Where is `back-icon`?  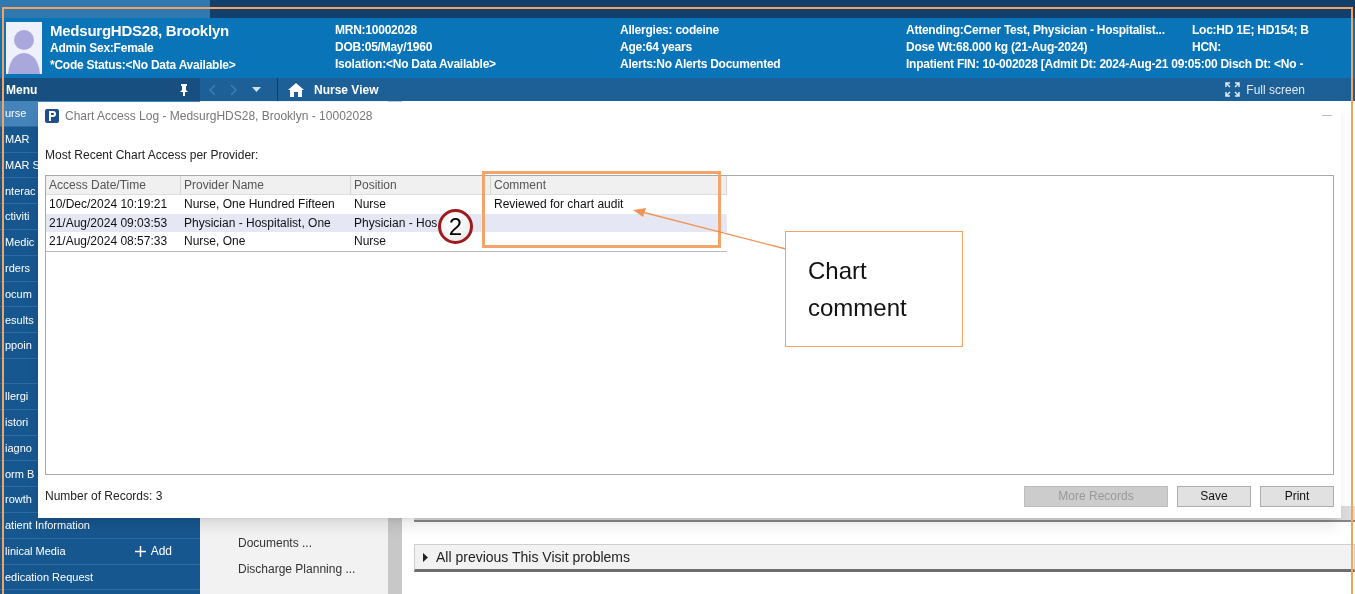 back-icon is located at coordinates (212, 89).